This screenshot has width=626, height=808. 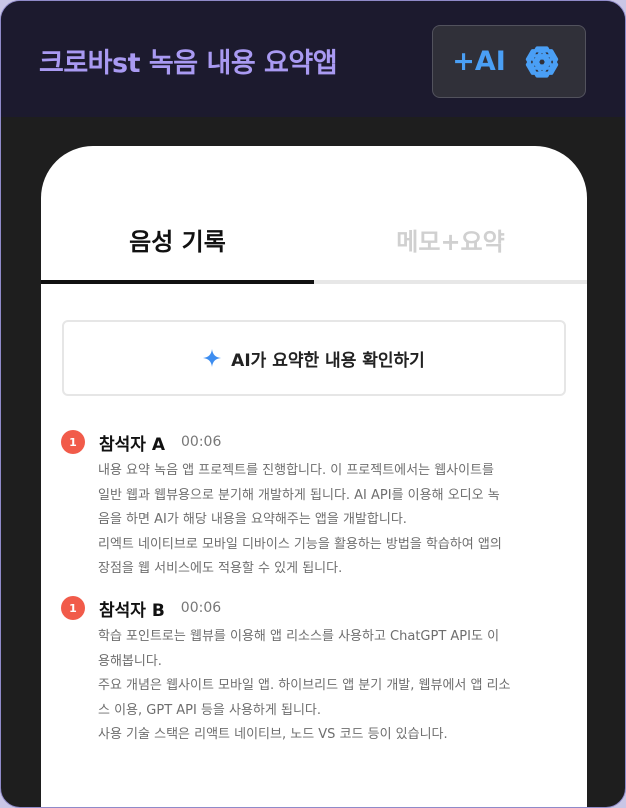 I want to click on speaker-name: 참석자 B, so click(x=132, y=610).